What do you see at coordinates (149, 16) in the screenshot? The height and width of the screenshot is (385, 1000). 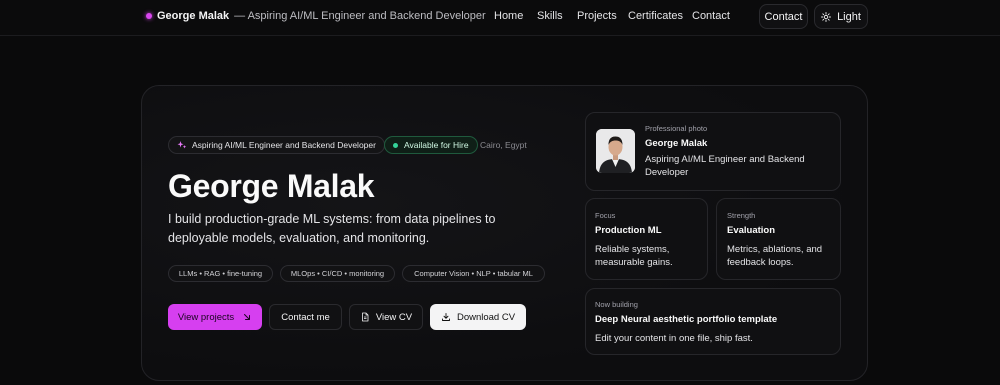 I see `brand-dot-icon` at bounding box center [149, 16].